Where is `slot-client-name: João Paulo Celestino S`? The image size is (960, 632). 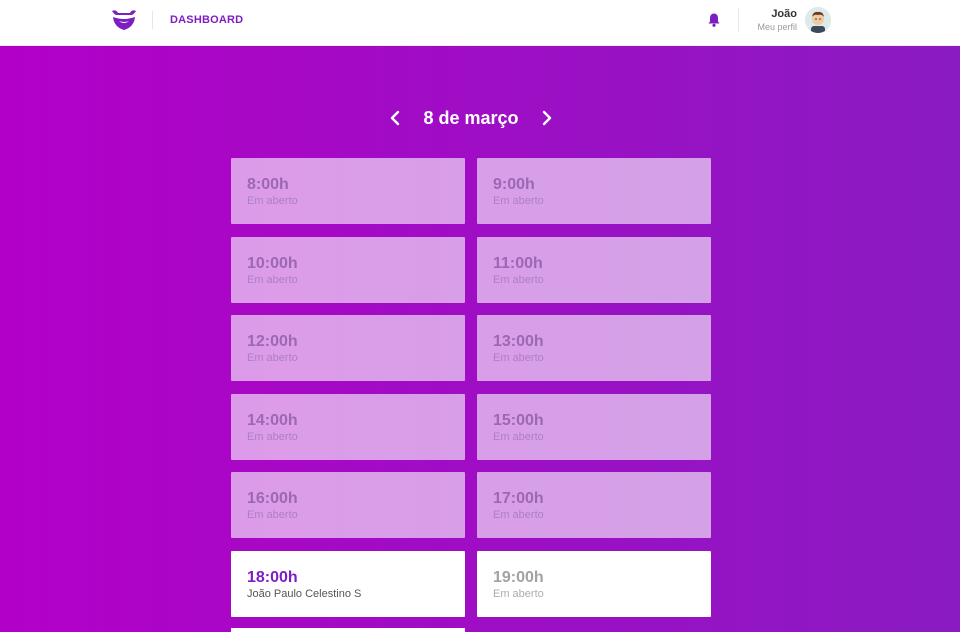 slot-client-name: João Paulo Celestino S is located at coordinates (304, 593).